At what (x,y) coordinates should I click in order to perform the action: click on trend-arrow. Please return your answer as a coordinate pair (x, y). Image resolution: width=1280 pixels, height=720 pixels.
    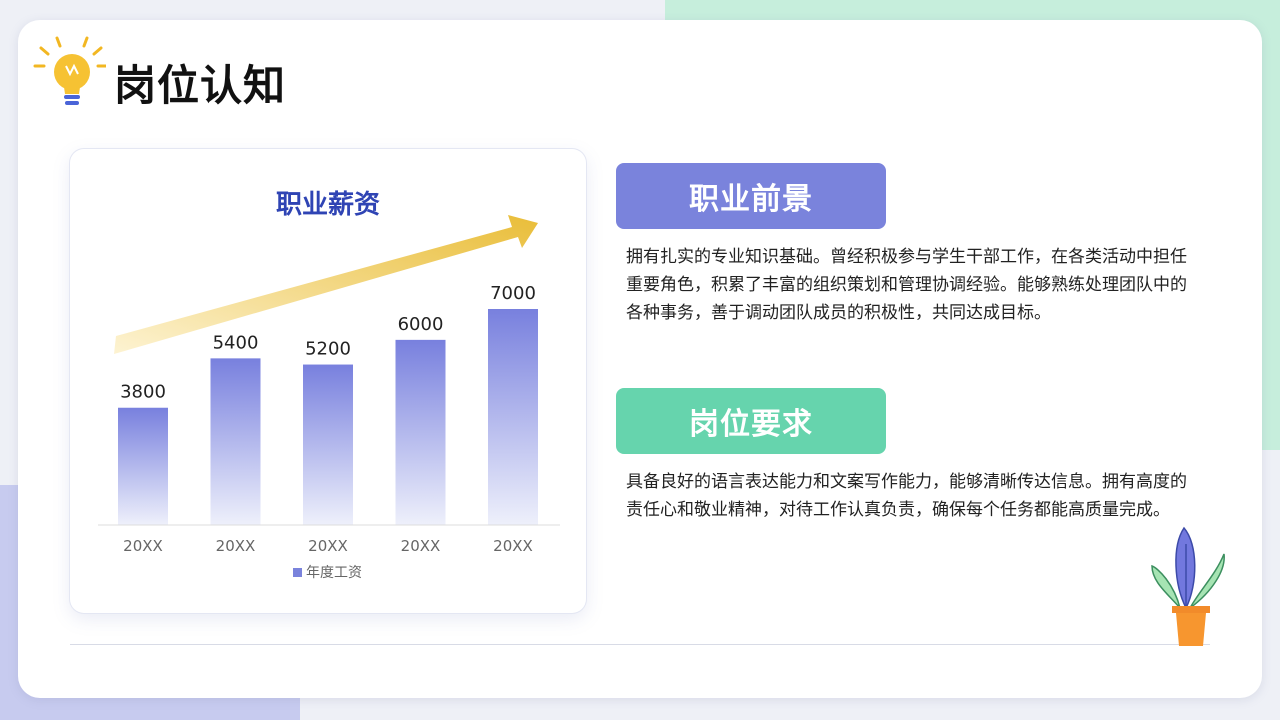
    Looking at the image, I should click on (326, 284).